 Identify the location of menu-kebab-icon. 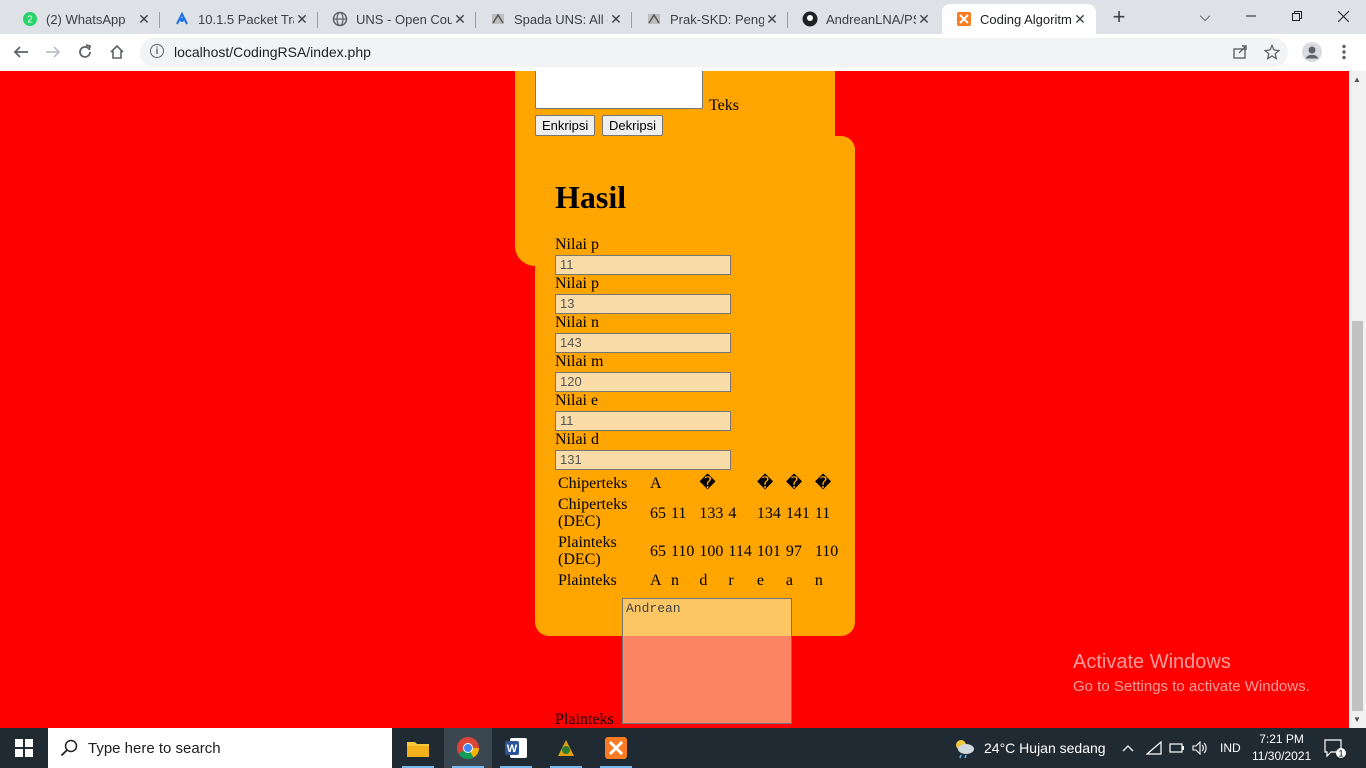
(1344, 52).